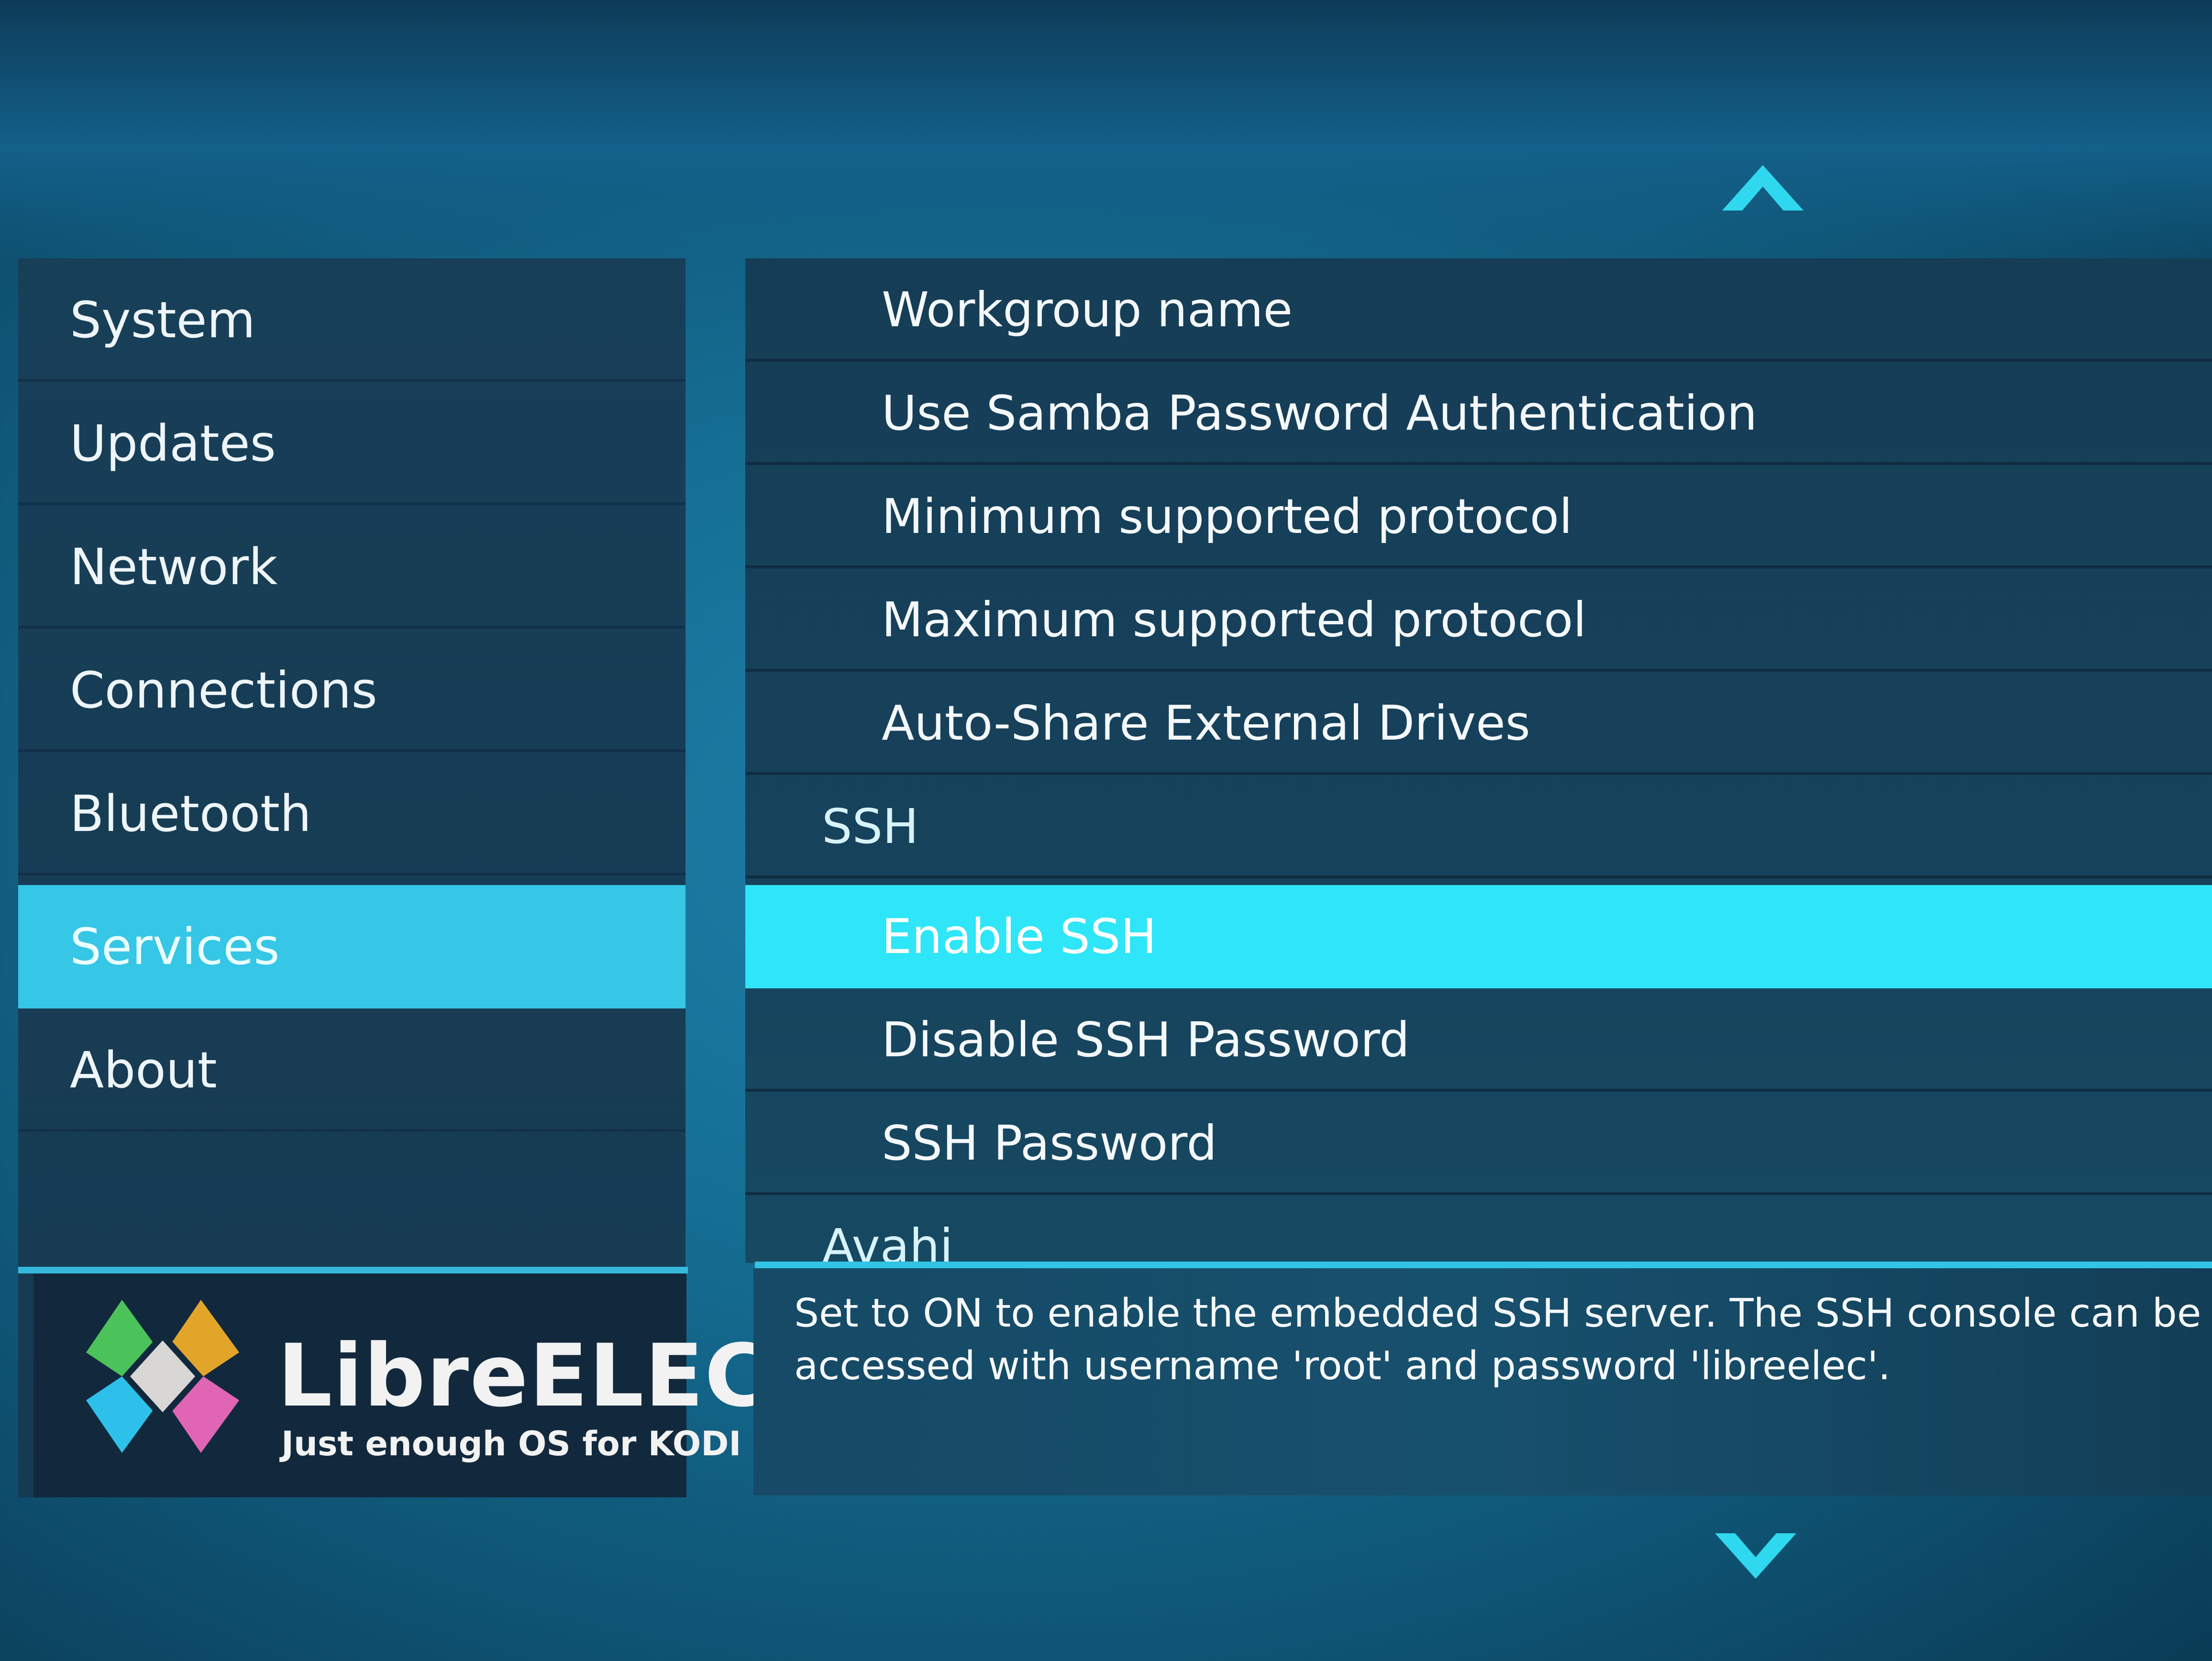 This screenshot has width=2212, height=1661. What do you see at coordinates (190, 814) in the screenshot?
I see `sidebar-item-label: Bluetooth` at bounding box center [190, 814].